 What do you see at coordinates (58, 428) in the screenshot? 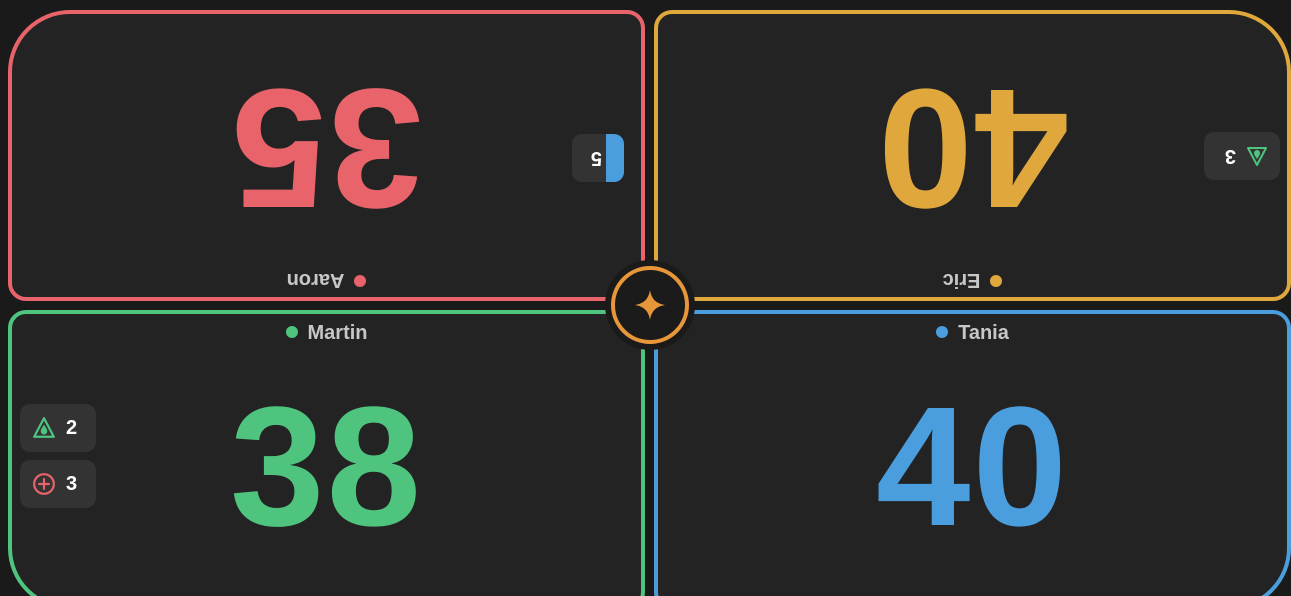
I see `poison-counter-badge: 2` at bounding box center [58, 428].